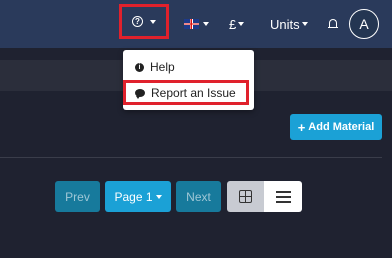  What do you see at coordinates (140, 93) in the screenshot?
I see `comment-icon` at bounding box center [140, 93].